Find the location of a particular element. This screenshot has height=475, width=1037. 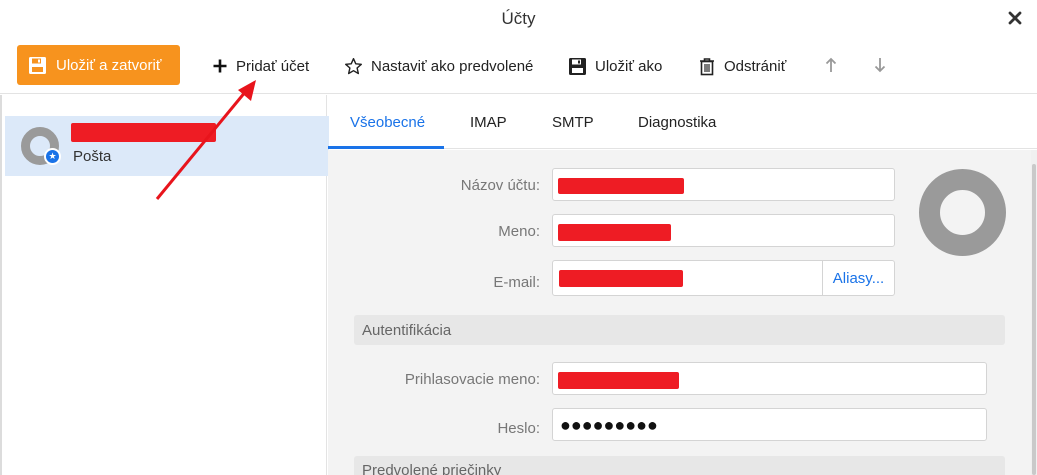

password-field: ●●●●●●●●● is located at coordinates (769, 424).